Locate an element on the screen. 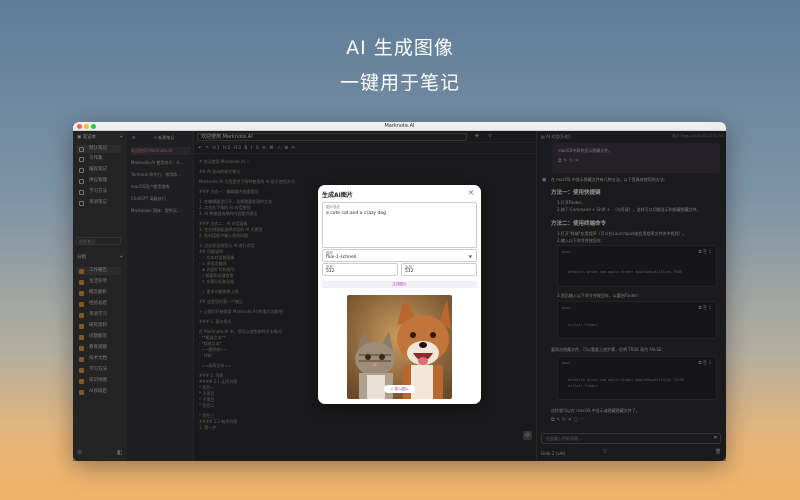 The width and height of the screenshot is (800, 500). width-input: 宽度 512 is located at coordinates (360, 269).